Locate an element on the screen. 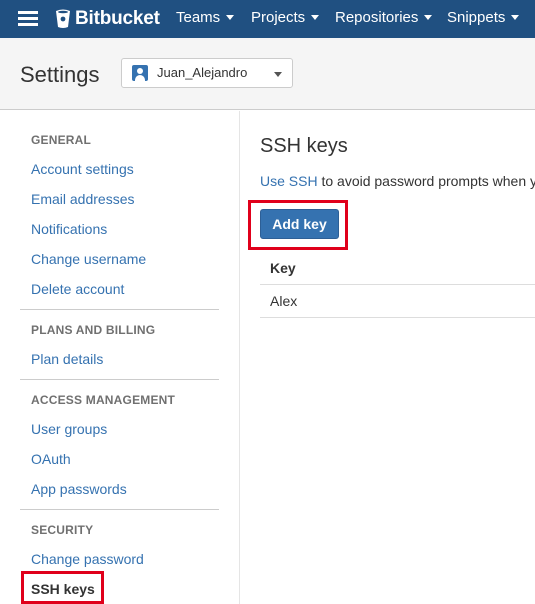  section-title: SSH keys is located at coordinates (304, 146).